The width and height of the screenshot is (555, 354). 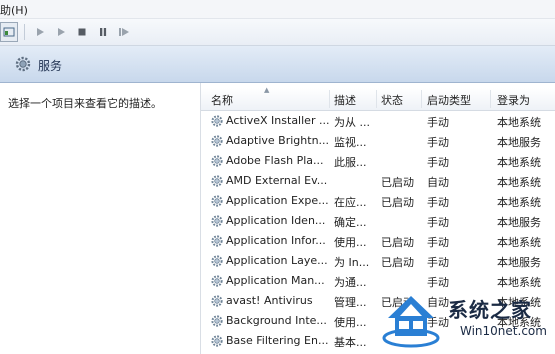 I want to click on table-row: Application Infor... 使用... 已启动 手动 本地系统, so click(x=378, y=241).